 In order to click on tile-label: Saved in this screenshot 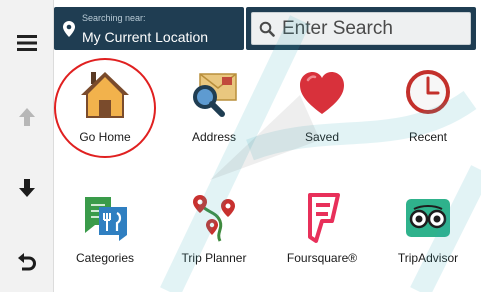, I will do `click(322, 137)`.